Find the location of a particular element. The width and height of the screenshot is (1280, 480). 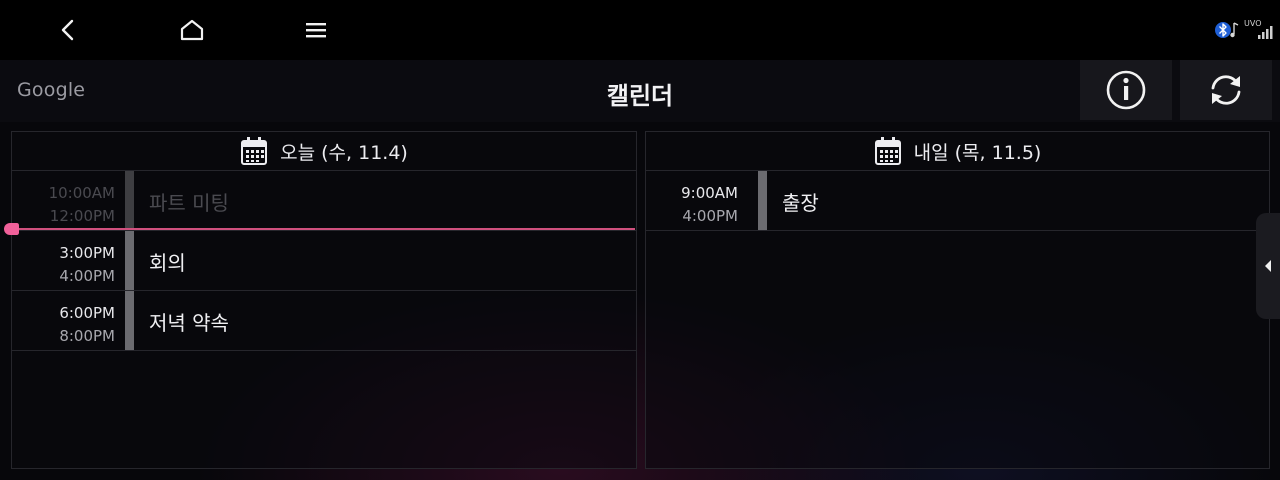

status-icons: UVO is located at coordinates (1244, 30).